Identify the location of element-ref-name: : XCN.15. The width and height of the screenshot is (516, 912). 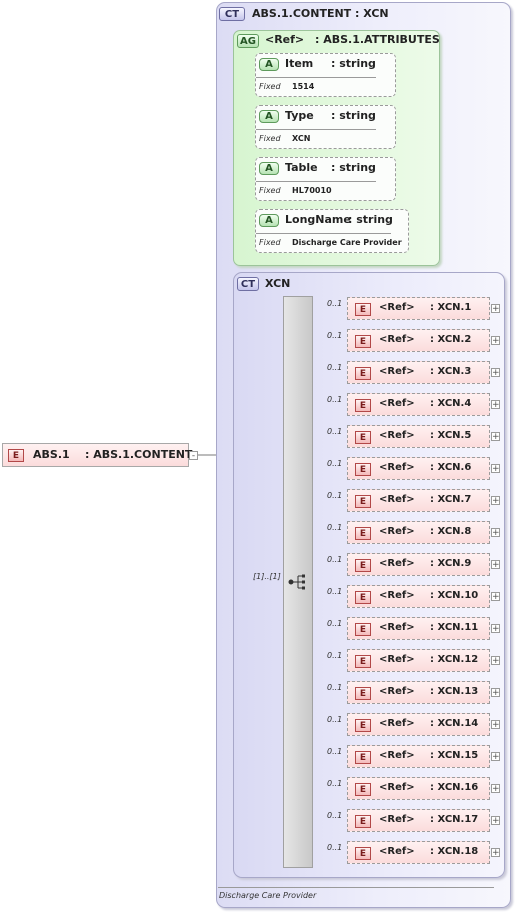
(454, 755).